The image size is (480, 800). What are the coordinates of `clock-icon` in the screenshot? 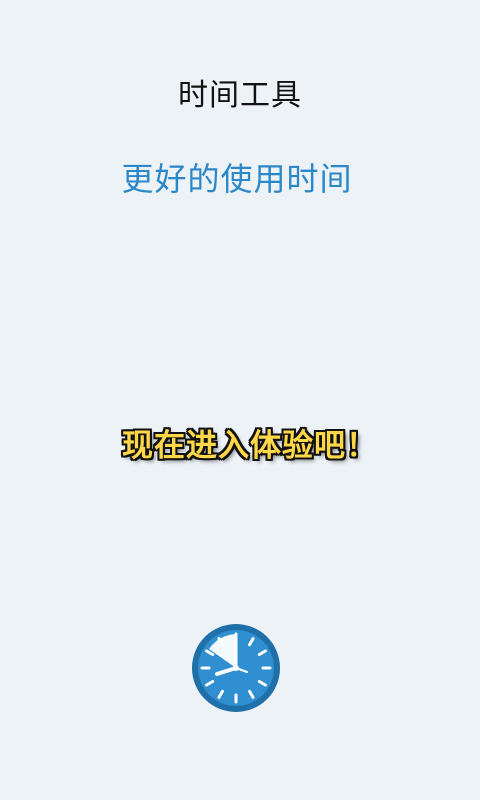 It's located at (236, 668).